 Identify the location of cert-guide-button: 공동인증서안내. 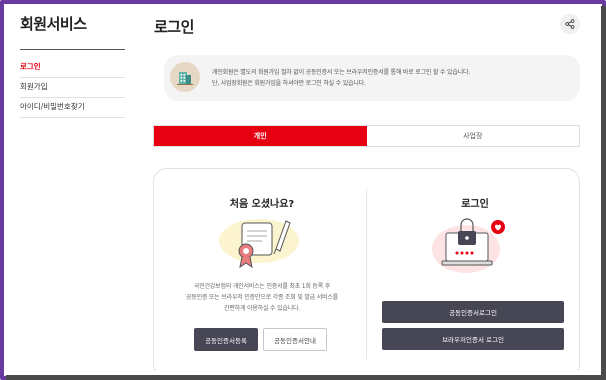
(295, 339).